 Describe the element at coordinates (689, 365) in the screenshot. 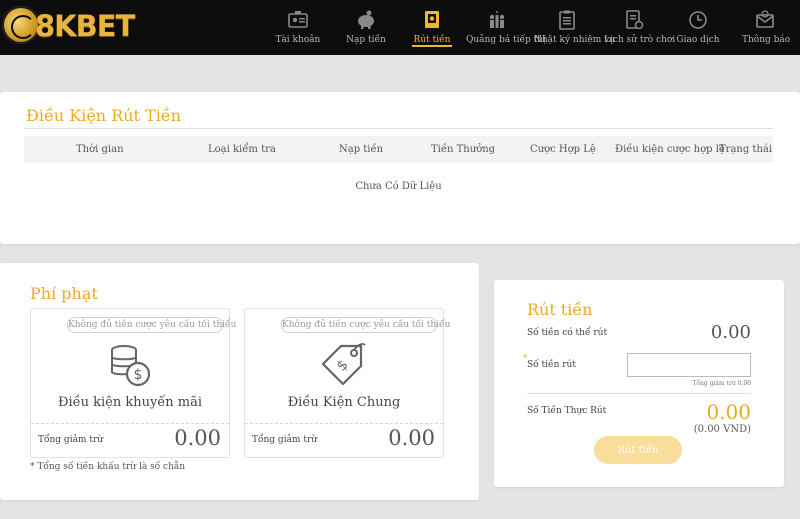

I see `withdraw-amount-input` at that location.